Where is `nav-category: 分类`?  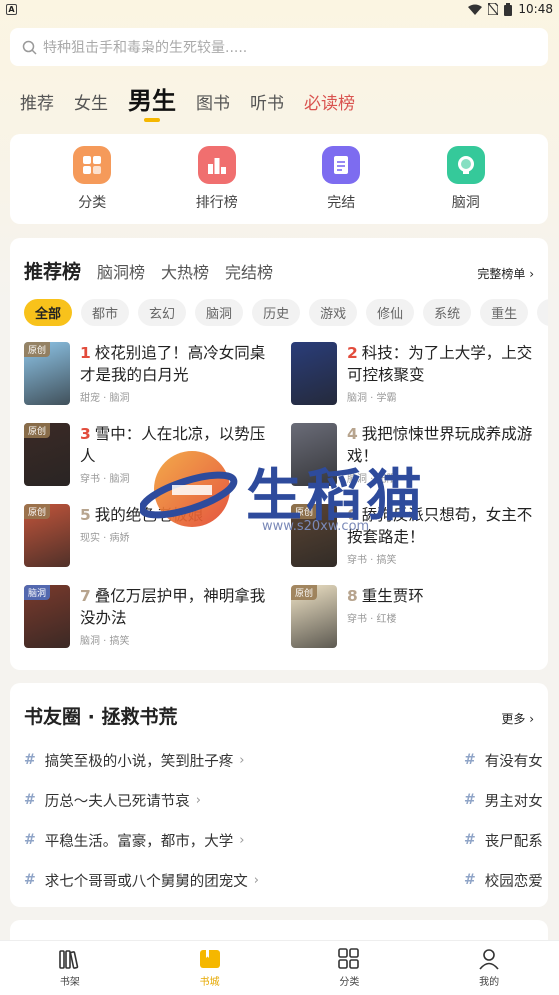 nav-category: 分类 is located at coordinates (349, 968).